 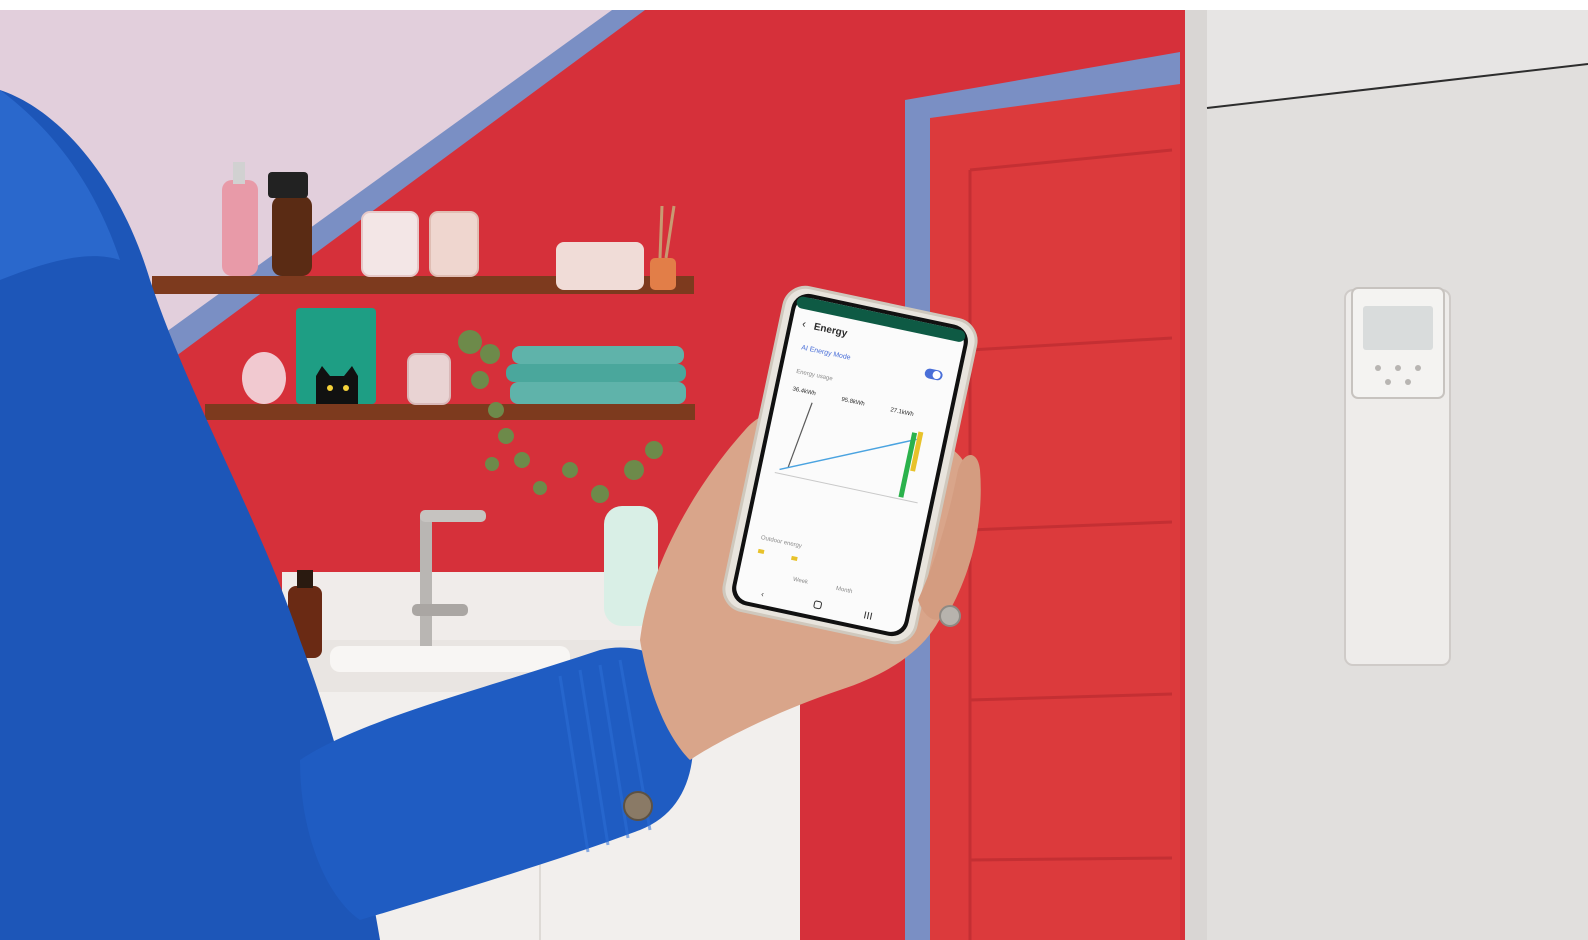 What do you see at coordinates (264, 378) in the screenshot?
I see `pink-egg` at bounding box center [264, 378].